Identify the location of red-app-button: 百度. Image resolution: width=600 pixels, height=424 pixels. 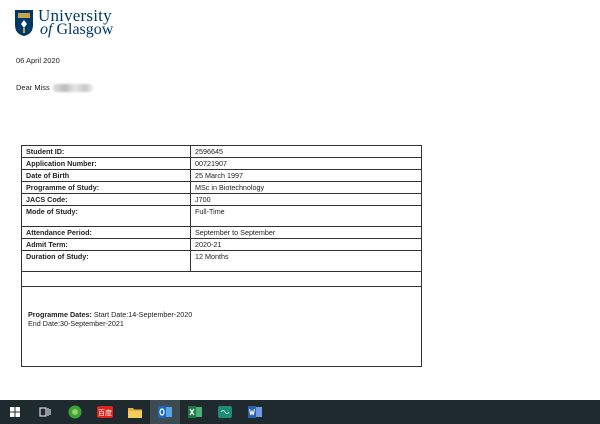
(105, 412).